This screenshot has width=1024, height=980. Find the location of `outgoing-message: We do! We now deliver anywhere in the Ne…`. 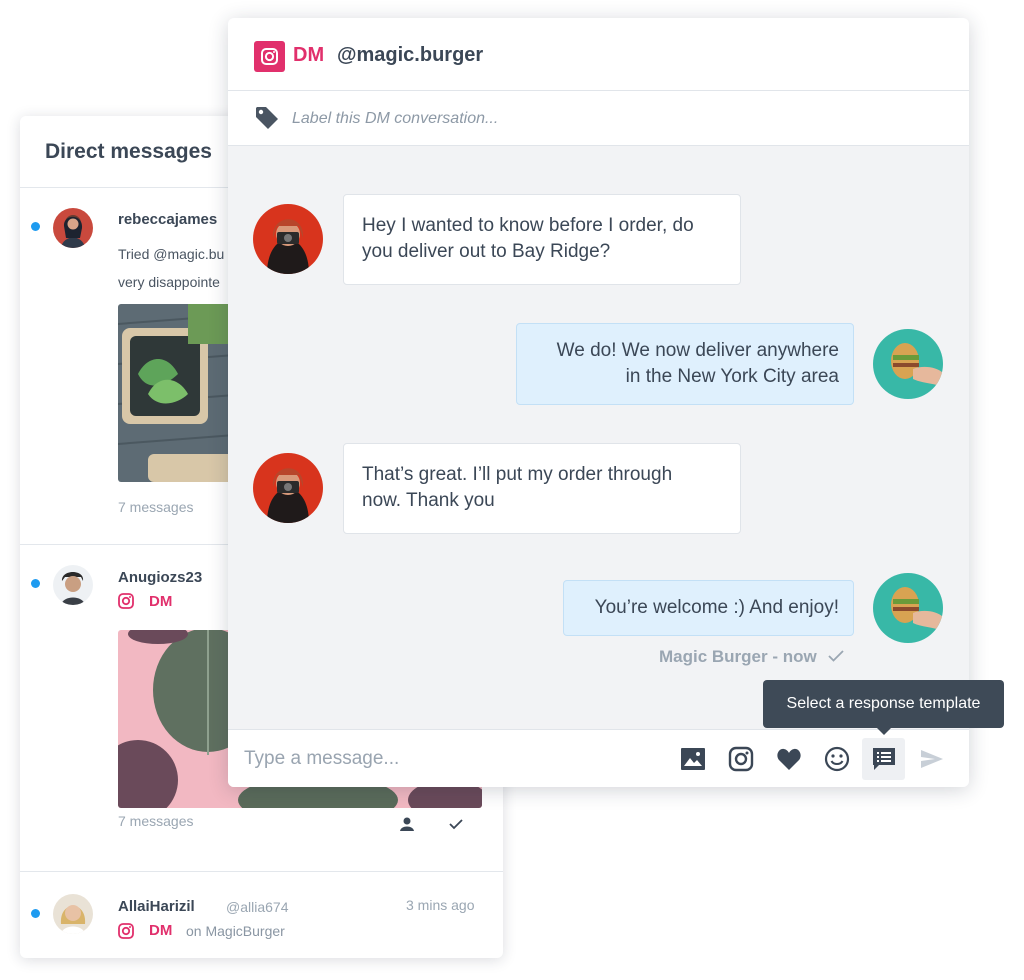

outgoing-message: We do! We now deliver anywhere in the Ne… is located at coordinates (685, 364).